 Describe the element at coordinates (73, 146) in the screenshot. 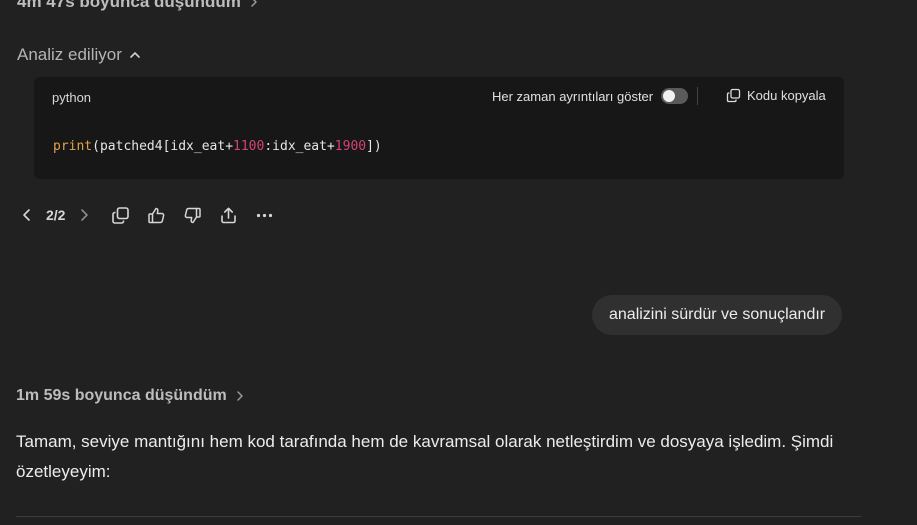

I see `code-token-function: print` at that location.